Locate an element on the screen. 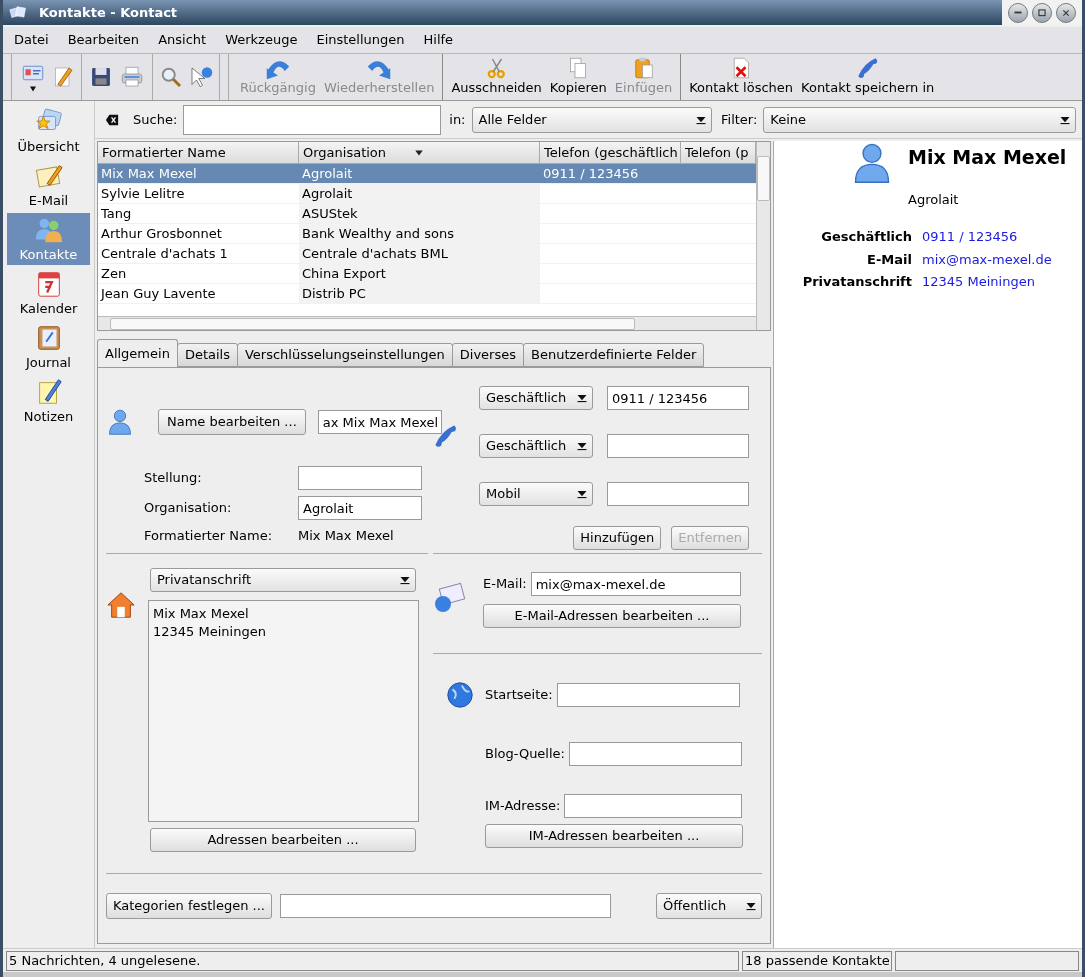 This screenshot has width=1085, height=977. horizontal-scrollbar is located at coordinates (427, 323).